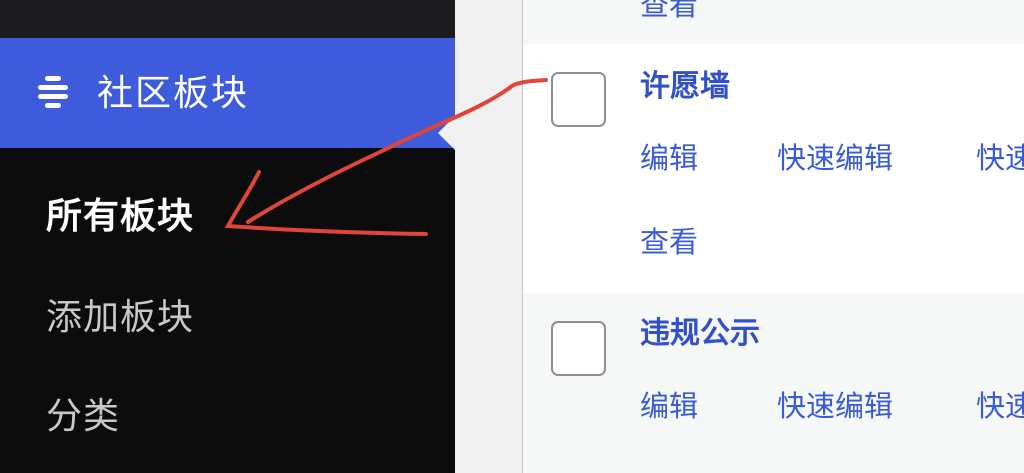  What do you see at coordinates (120, 318) in the screenshot?
I see `submenu-add-forum: 添加板块` at bounding box center [120, 318].